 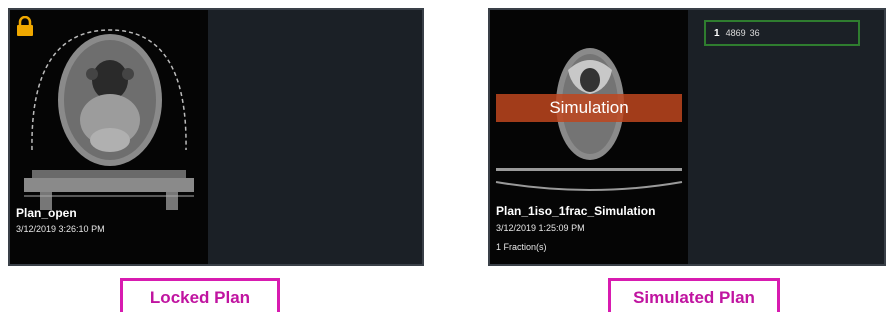 I want to click on field-index: 1, so click(x=717, y=33).